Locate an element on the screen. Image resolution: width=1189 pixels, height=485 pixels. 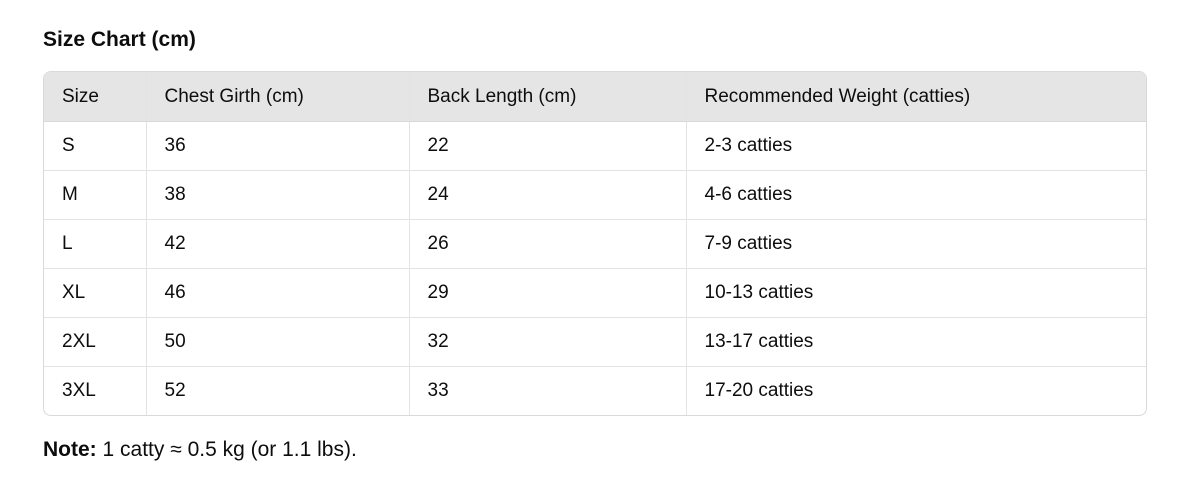
conversion-note: Note: 1 catty ≈ 0.5 kg (or 1.1 lbs). is located at coordinates (200, 450).